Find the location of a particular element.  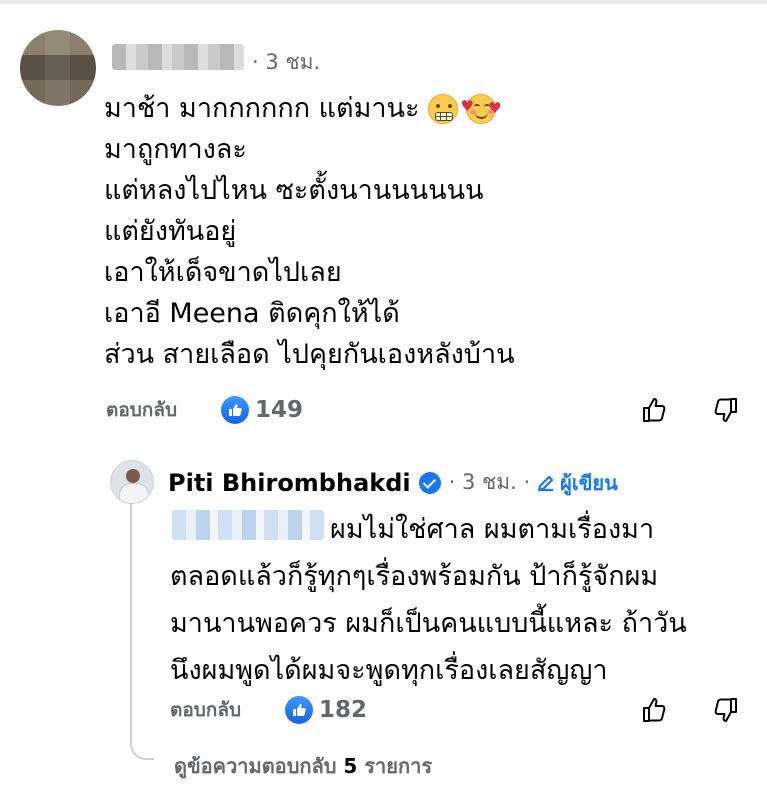

comment-line: เอาอี Meena ติดคุกให้ได้ is located at coordinates (309, 313).